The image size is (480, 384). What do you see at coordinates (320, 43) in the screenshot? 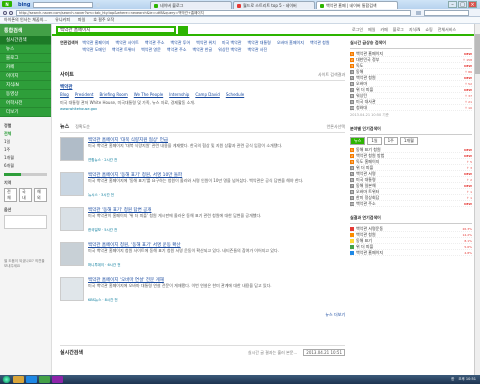
I see `related-item: 백악관 청원` at bounding box center [320, 43].